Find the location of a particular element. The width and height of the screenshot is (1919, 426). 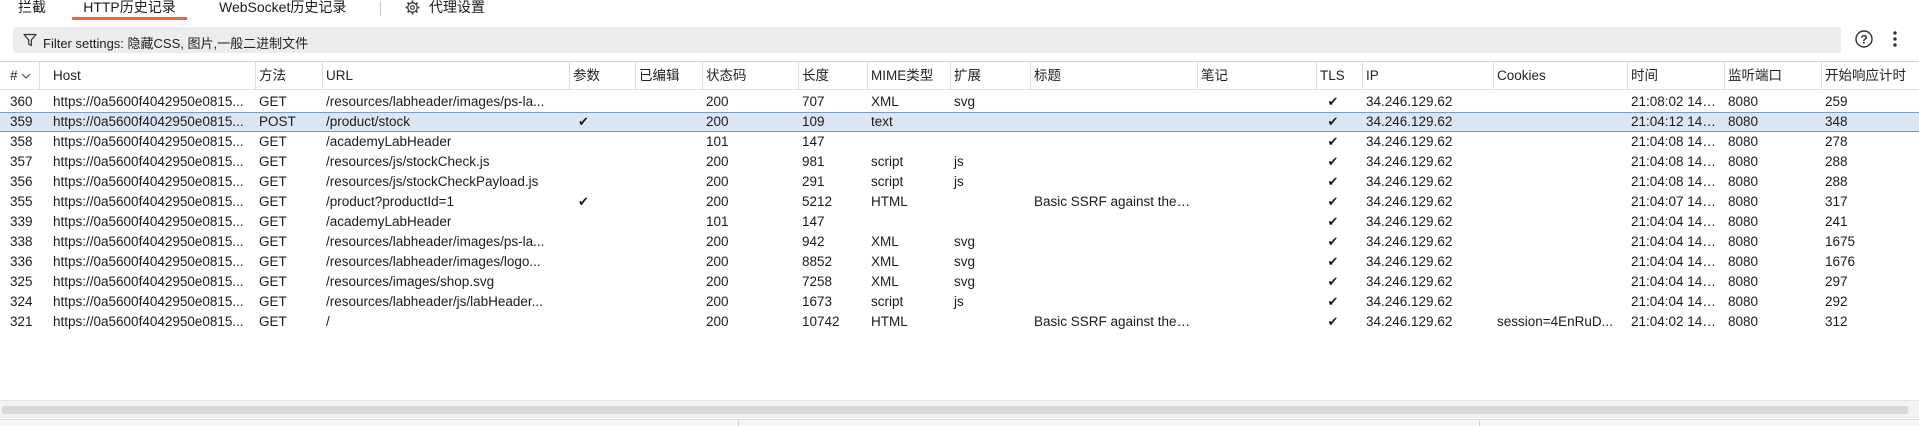

cell-resp: 1676 is located at coordinates (1840, 261).